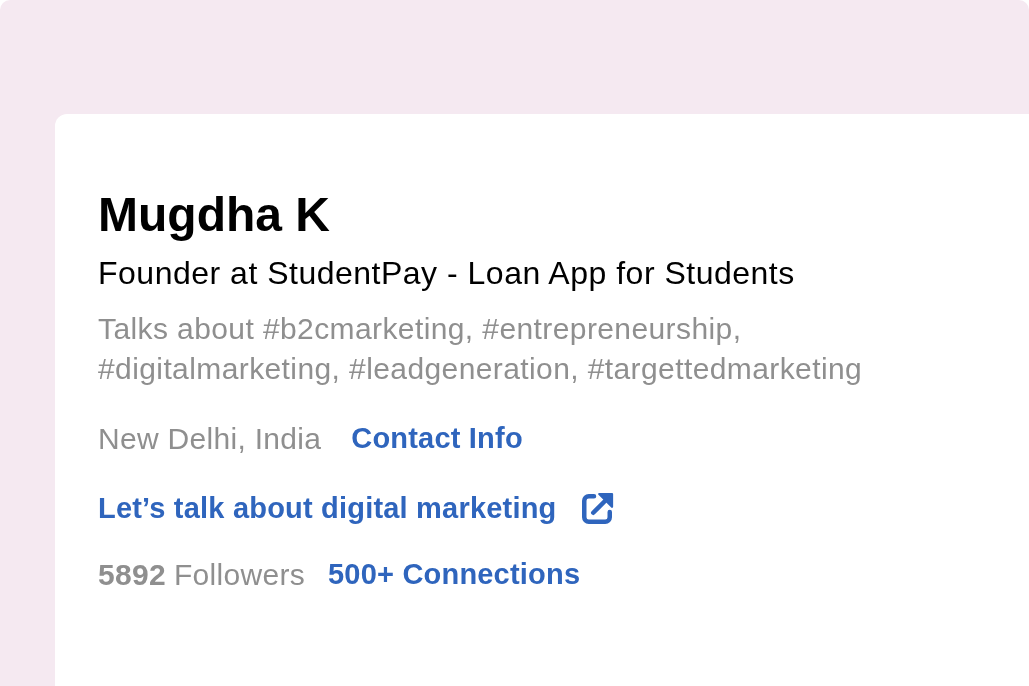  I want to click on profile-name: Mugdha K, so click(214, 215).